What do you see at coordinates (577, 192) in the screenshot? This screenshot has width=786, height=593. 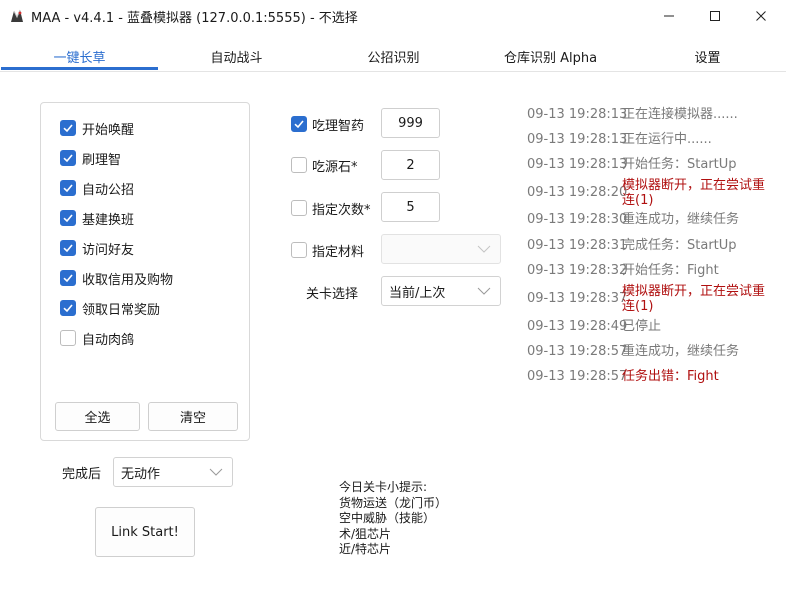 I see `log-time: 09-13 19:28:20` at bounding box center [577, 192].